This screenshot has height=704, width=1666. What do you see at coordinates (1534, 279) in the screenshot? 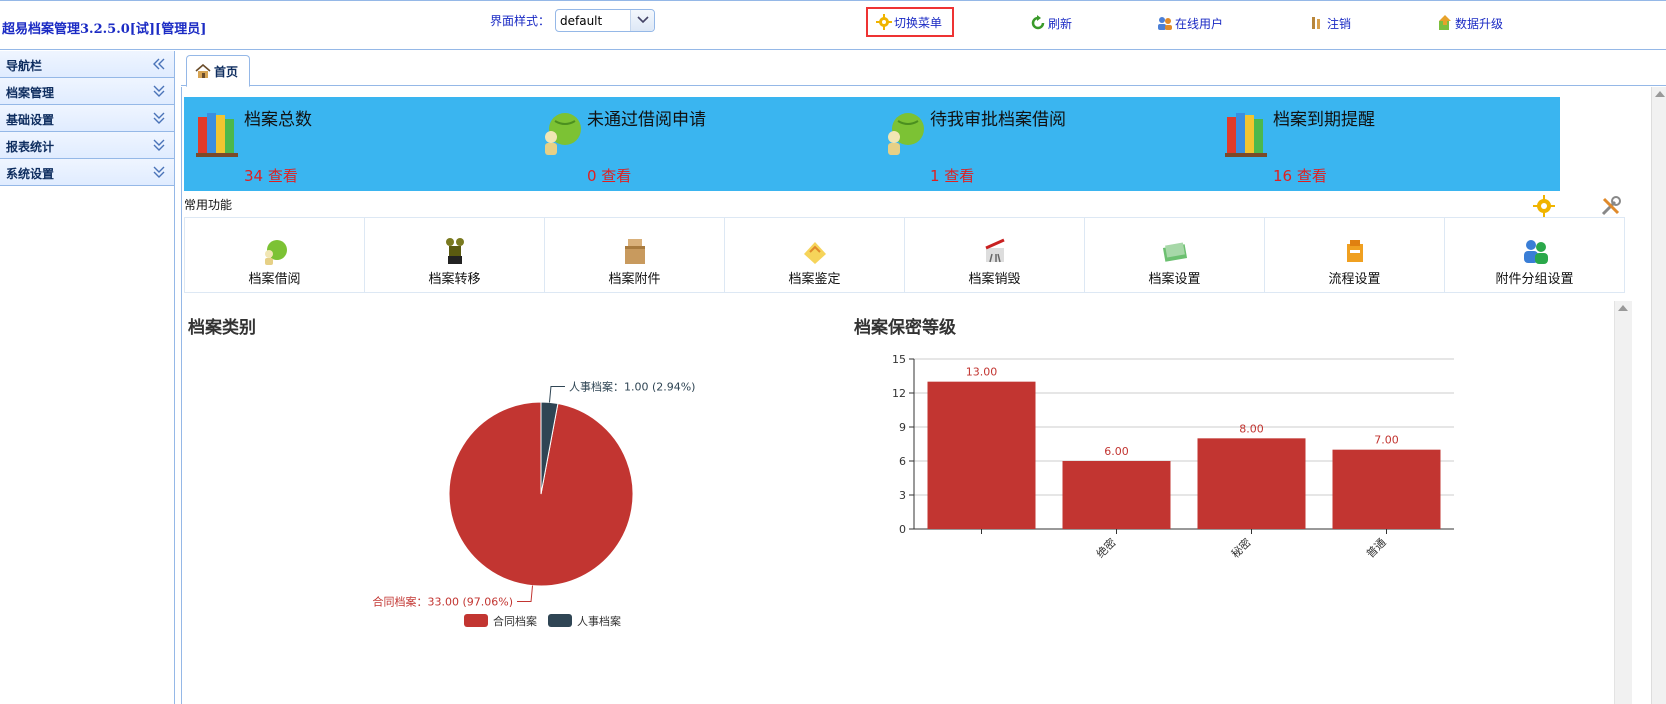
I see `func-label: 附件分组设置` at bounding box center [1534, 279].